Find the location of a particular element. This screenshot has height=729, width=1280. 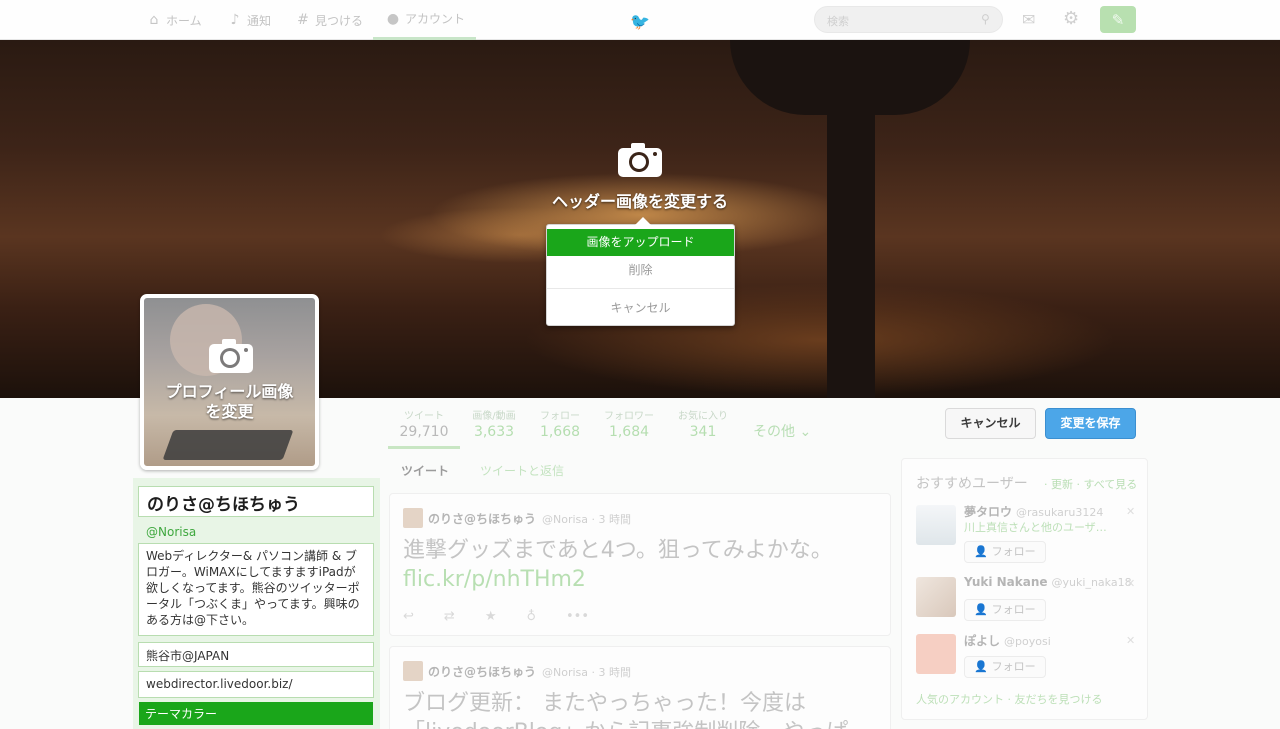

active-stat-indicator is located at coordinates (424, 447).